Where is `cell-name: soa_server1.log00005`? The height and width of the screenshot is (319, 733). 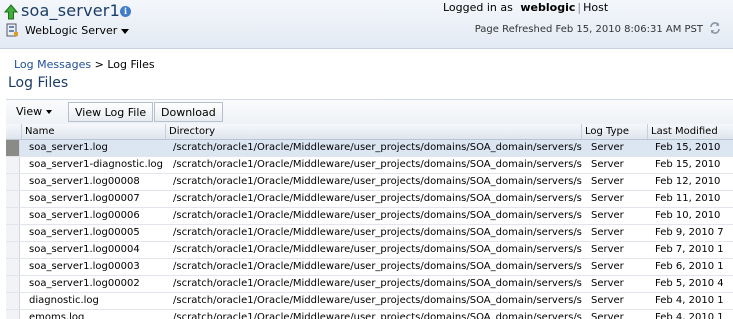 cell-name: soa_server1.log00005 is located at coordinates (84, 232).